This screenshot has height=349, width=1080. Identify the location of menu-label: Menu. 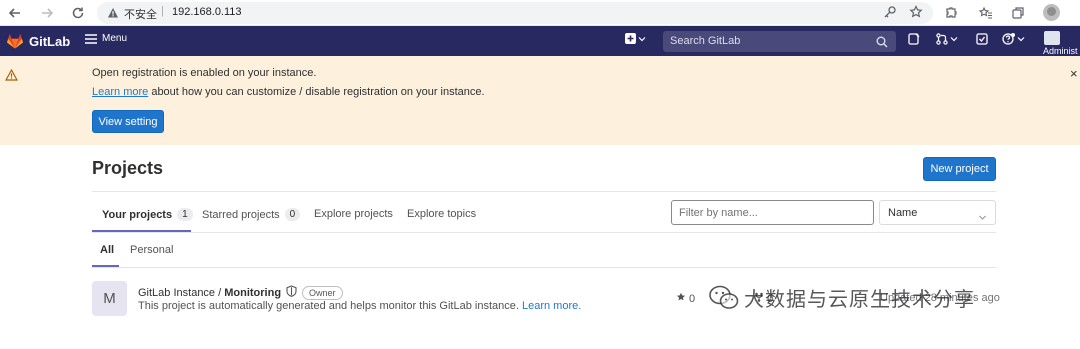
(115, 38).